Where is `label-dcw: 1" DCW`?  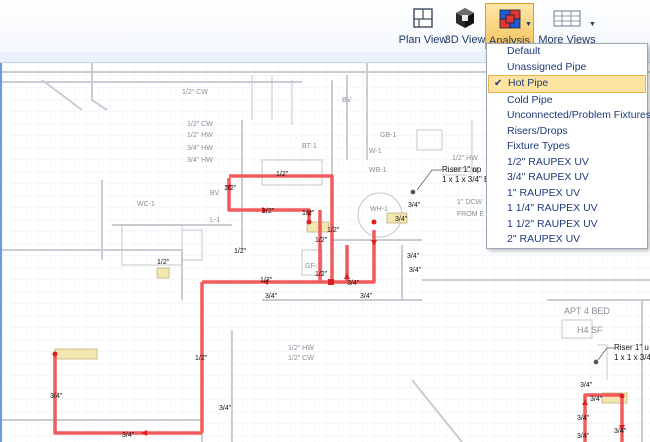
label-dcw: 1" DCW is located at coordinates (469, 202).